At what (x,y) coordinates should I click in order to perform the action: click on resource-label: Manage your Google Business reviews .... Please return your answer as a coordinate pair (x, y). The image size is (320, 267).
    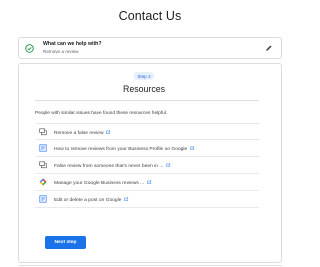
    Looking at the image, I should click on (103, 182).